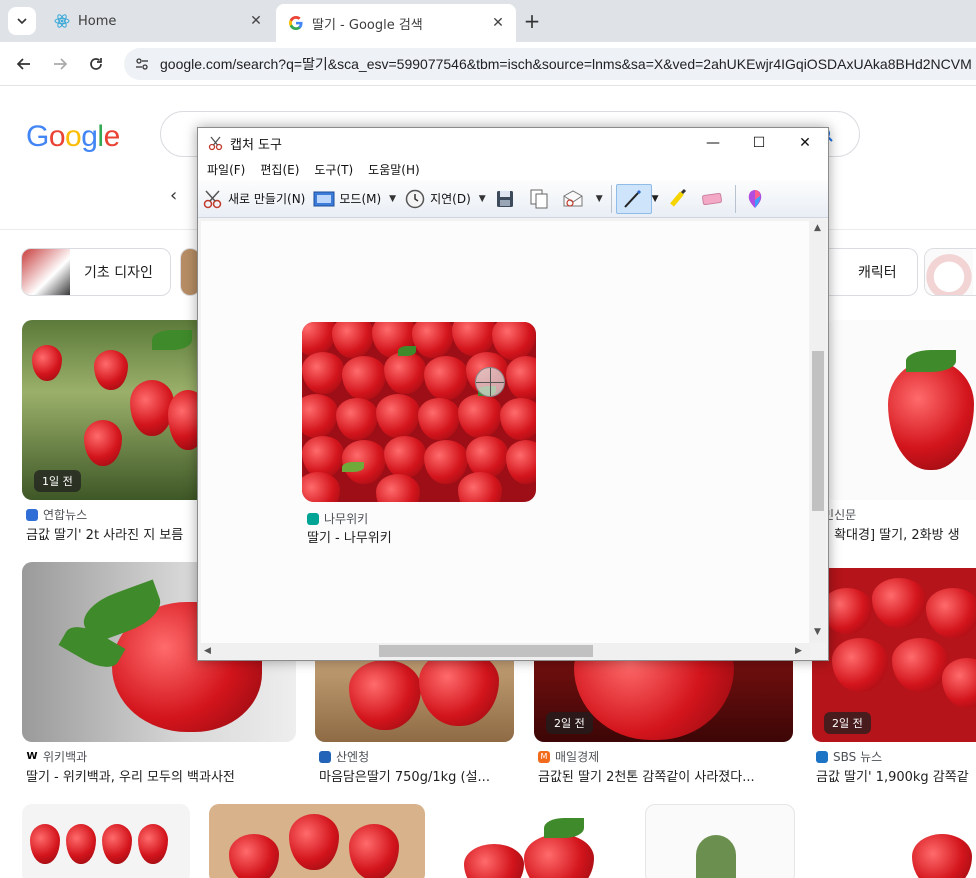 This screenshot has width=976, height=878. What do you see at coordinates (114, 410) in the screenshot?
I see `result-image-1: 1일 전` at bounding box center [114, 410].